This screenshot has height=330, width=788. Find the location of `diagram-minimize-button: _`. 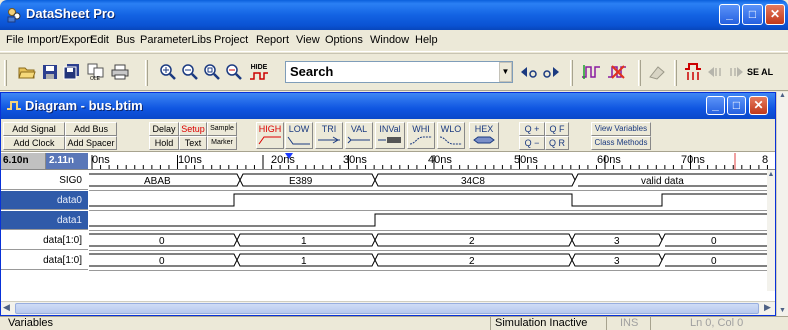

diagram-minimize-button: _ is located at coordinates (715, 105).